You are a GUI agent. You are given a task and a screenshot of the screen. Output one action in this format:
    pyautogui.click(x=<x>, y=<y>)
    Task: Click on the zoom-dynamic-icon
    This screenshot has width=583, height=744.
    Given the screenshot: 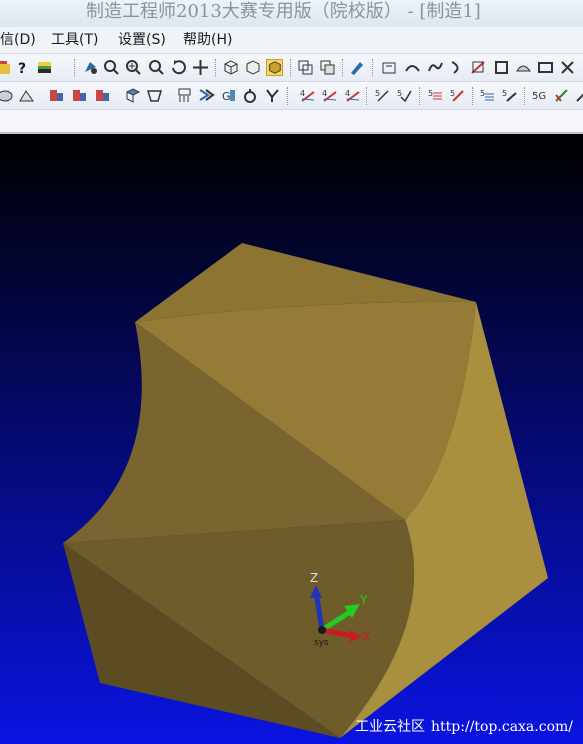 What is the action you would take?
    pyautogui.click(x=156, y=67)
    